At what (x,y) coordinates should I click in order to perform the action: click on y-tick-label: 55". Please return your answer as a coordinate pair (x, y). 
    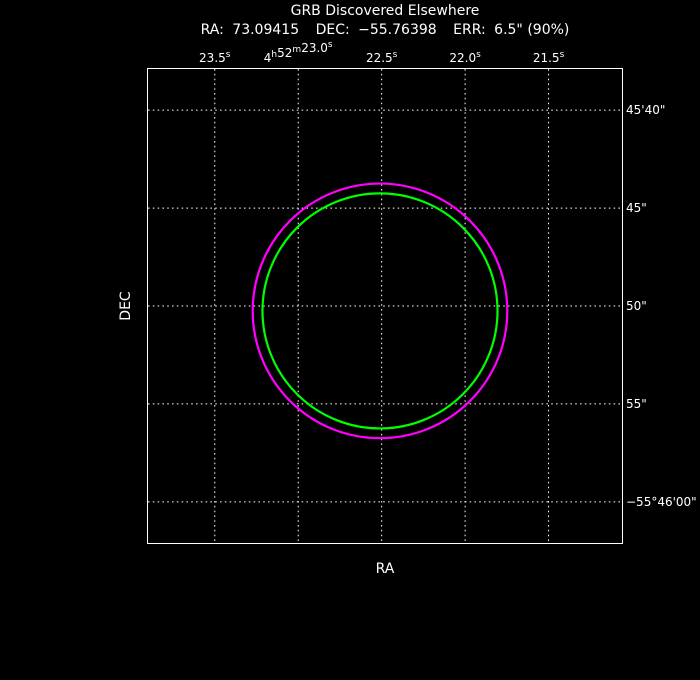
    Looking at the image, I should click on (636, 404).